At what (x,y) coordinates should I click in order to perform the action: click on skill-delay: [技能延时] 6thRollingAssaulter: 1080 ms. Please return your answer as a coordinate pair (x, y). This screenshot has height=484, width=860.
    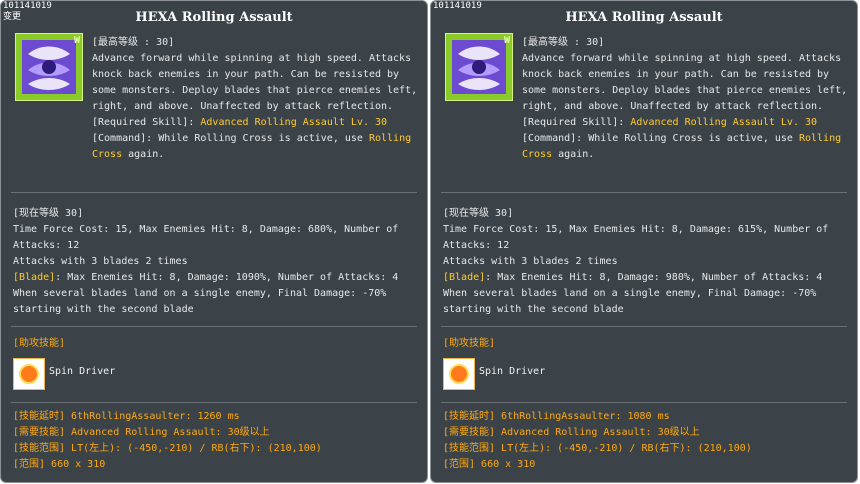
    Looking at the image, I should click on (556, 416).